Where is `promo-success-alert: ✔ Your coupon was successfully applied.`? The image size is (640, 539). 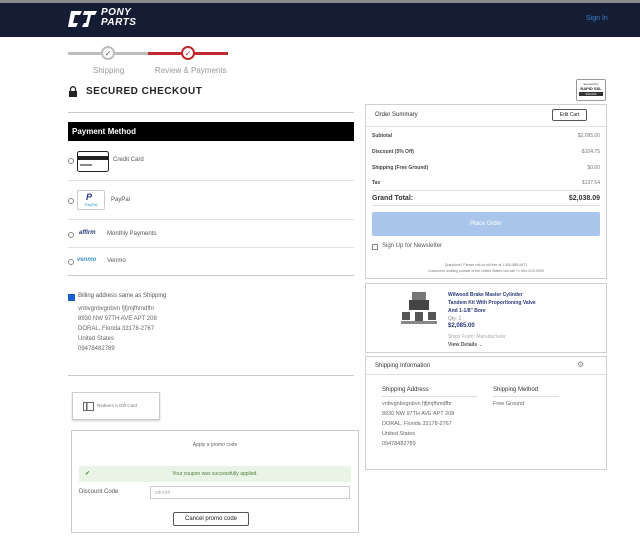
promo-success-alert: ✔ Your coupon was successfully applied. is located at coordinates (215, 474).